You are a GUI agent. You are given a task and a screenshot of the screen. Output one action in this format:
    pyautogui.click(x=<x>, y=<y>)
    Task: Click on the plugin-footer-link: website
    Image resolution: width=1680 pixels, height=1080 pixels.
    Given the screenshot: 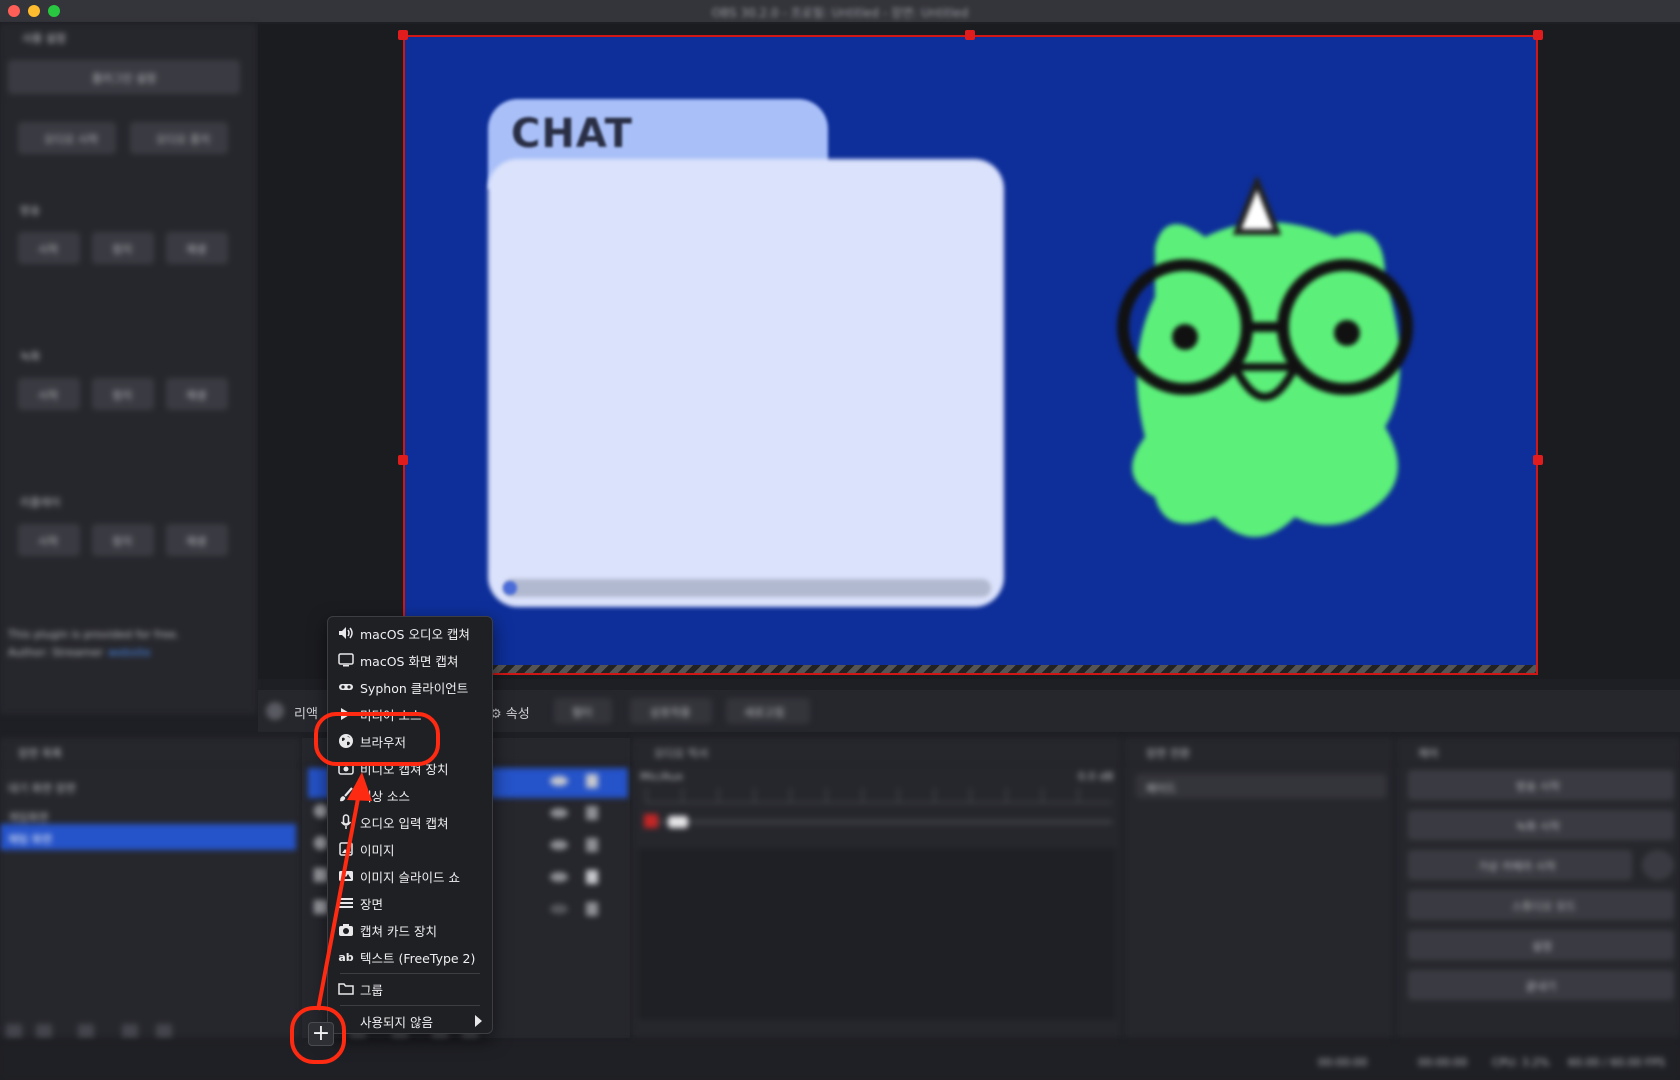 What is the action you would take?
    pyautogui.click(x=129, y=652)
    